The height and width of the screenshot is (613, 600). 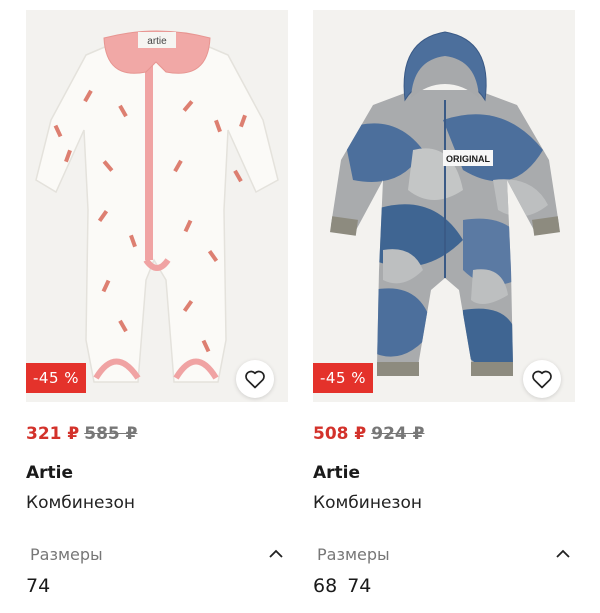 I want to click on price-row: 508 ₽924 ₽, so click(x=368, y=434).